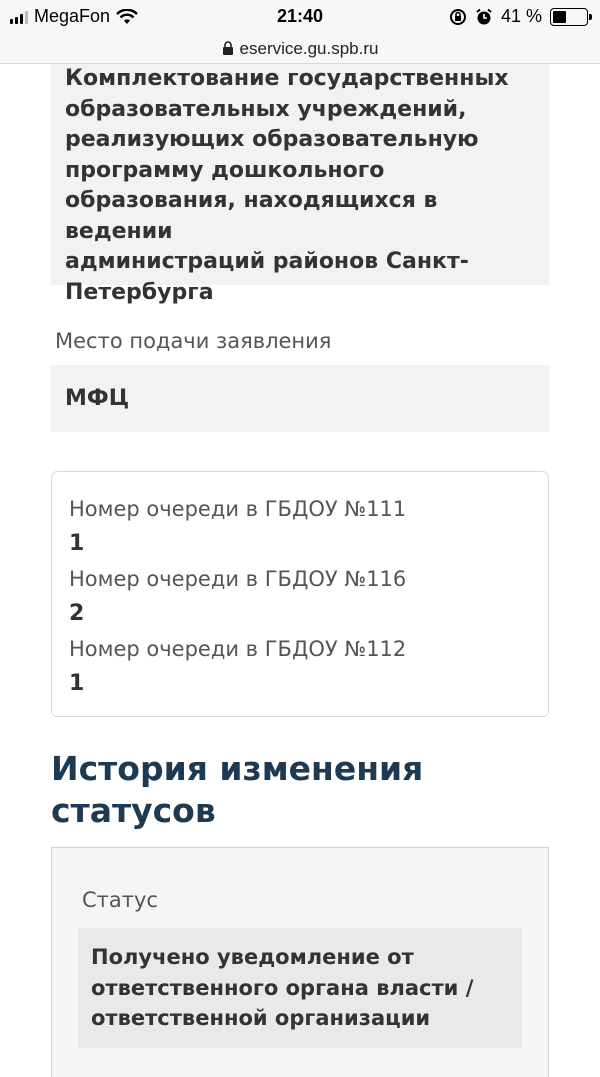 The image size is (600, 1077). What do you see at coordinates (267, 261) in the screenshot?
I see `service-name-line: администраций районов Санкт-` at bounding box center [267, 261].